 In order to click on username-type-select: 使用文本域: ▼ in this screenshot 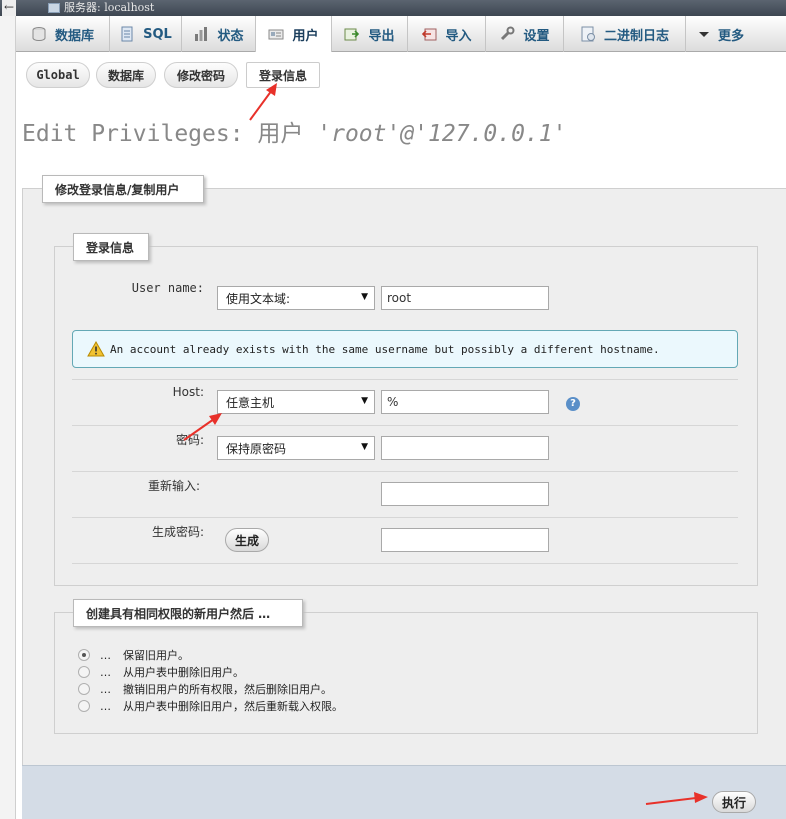, I will do `click(296, 298)`.